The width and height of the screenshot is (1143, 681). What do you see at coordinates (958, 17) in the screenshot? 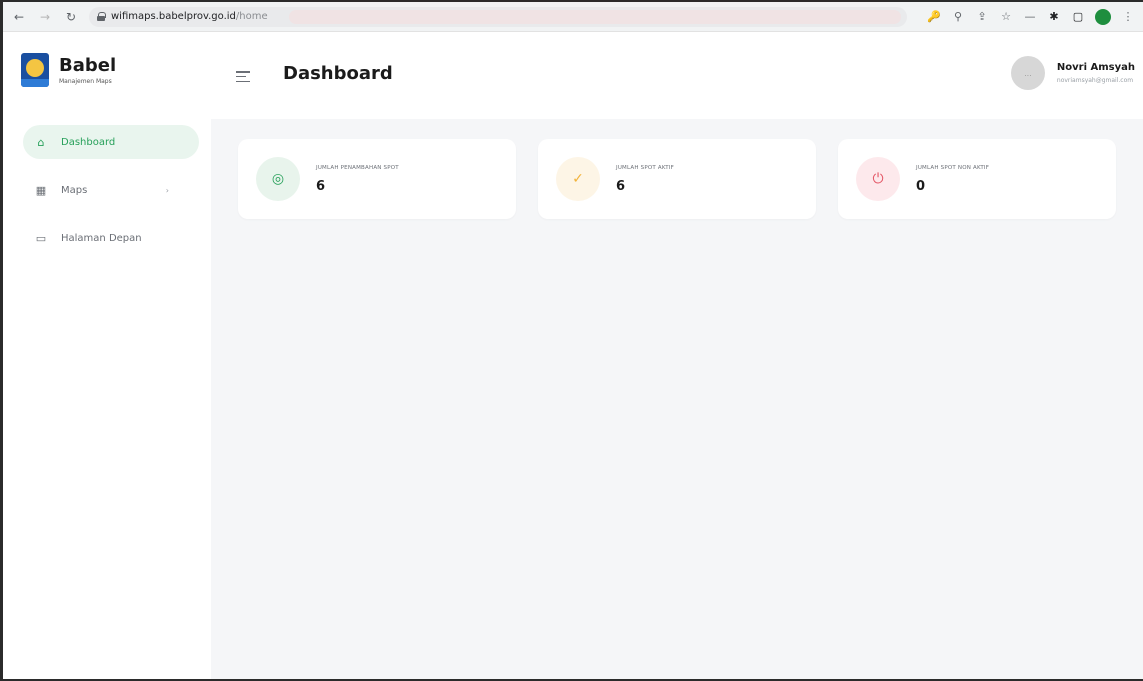
I see `zoom-icon: ⚲` at bounding box center [958, 17].